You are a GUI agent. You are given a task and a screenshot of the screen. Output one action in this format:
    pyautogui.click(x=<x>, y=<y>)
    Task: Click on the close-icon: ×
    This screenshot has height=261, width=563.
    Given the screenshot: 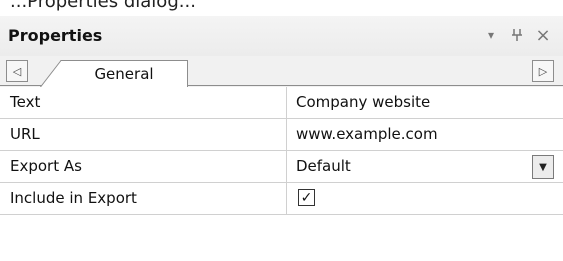 What is the action you would take?
    pyautogui.click(x=543, y=35)
    